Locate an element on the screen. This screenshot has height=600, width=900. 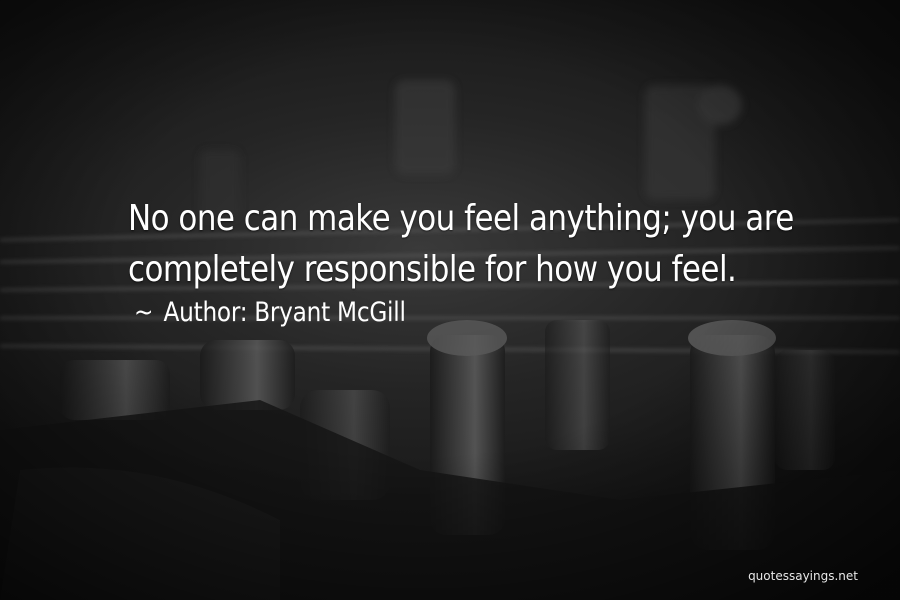
author-name-link: Bryant McGill is located at coordinates (330, 313).